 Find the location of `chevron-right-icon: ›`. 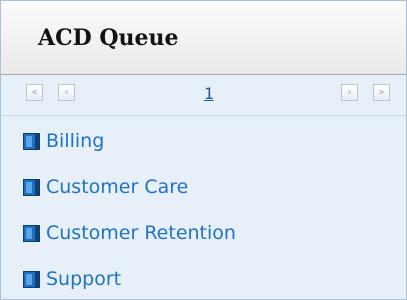

chevron-right-icon: › is located at coordinates (349, 92).